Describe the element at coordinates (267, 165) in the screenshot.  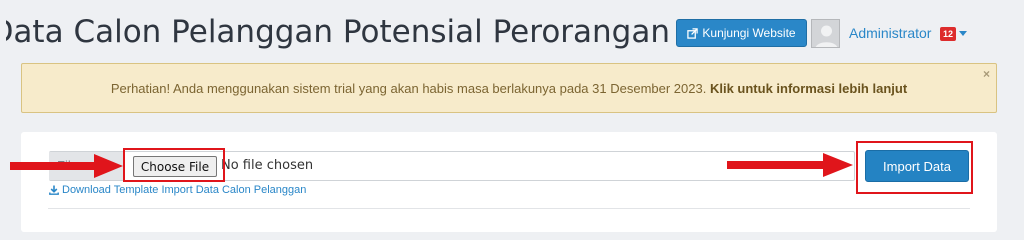
I see `file-status-text: No file chosen` at that location.